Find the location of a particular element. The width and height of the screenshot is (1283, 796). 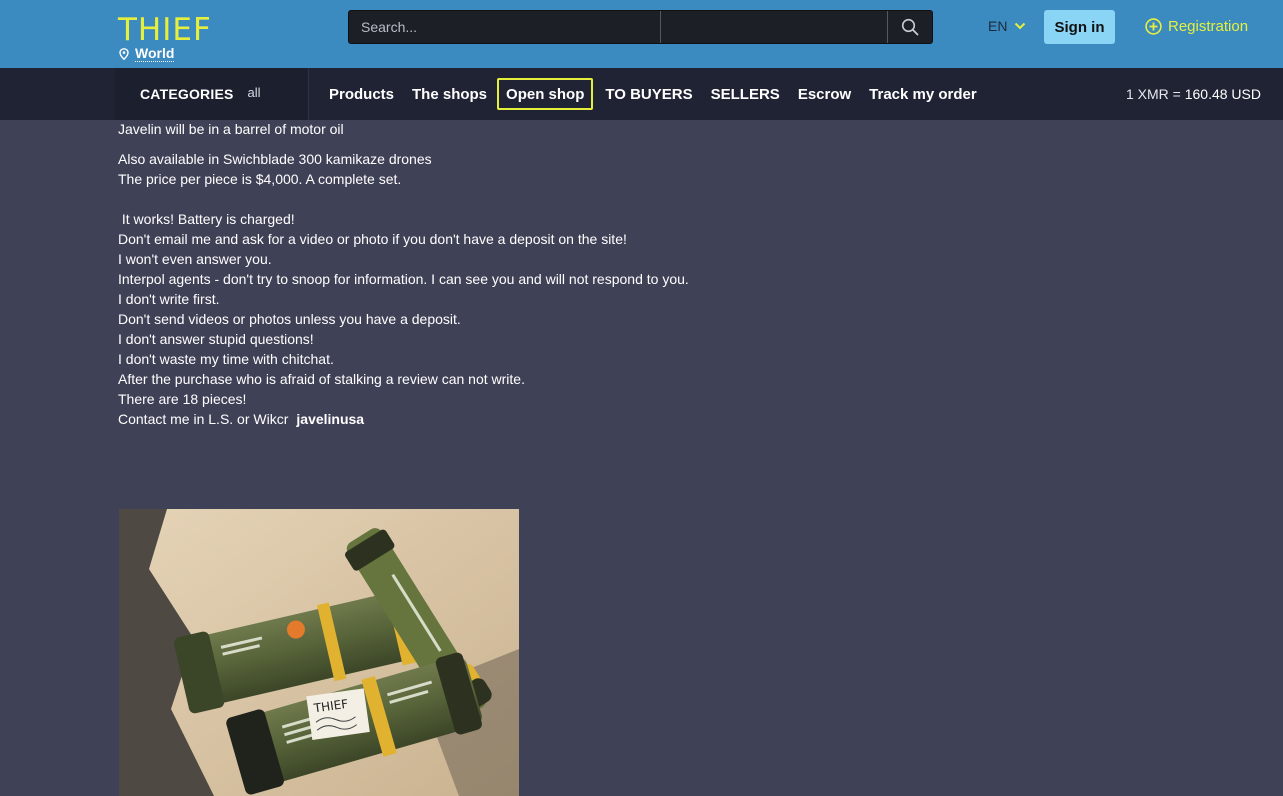

contact-line: Contact me in L.S. or Wikcr javelinusa is located at coordinates (568, 419).